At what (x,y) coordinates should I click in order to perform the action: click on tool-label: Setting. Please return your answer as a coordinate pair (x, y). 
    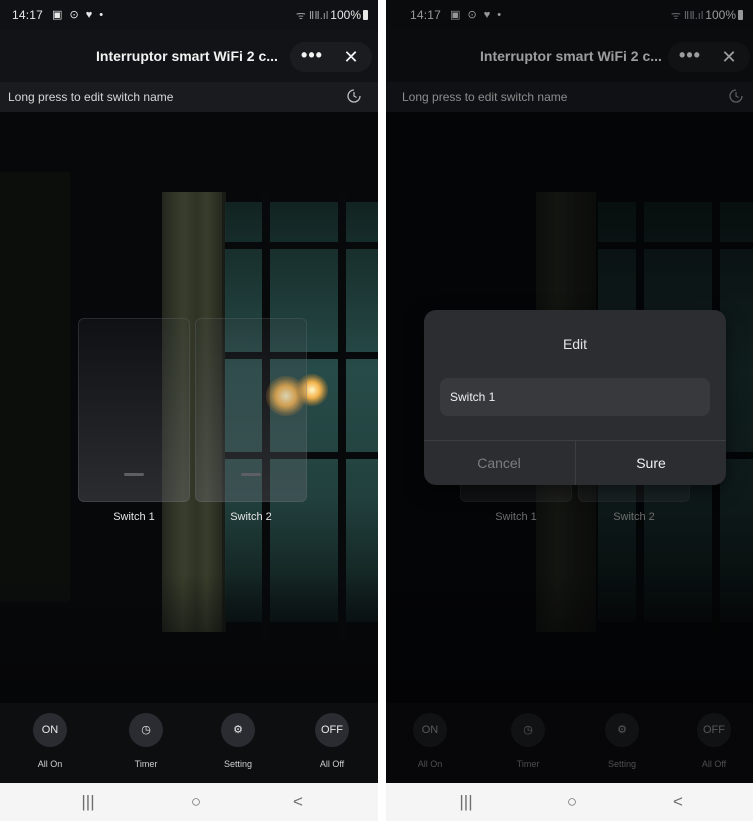
    Looking at the image, I should click on (238, 764).